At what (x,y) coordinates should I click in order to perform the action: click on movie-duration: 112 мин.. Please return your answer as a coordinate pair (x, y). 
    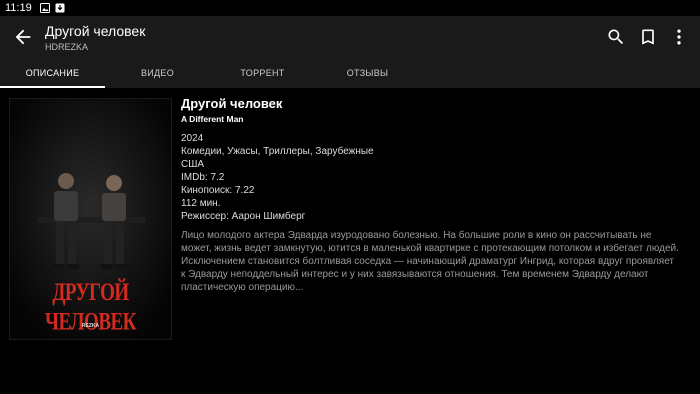
    Looking at the image, I should click on (201, 203).